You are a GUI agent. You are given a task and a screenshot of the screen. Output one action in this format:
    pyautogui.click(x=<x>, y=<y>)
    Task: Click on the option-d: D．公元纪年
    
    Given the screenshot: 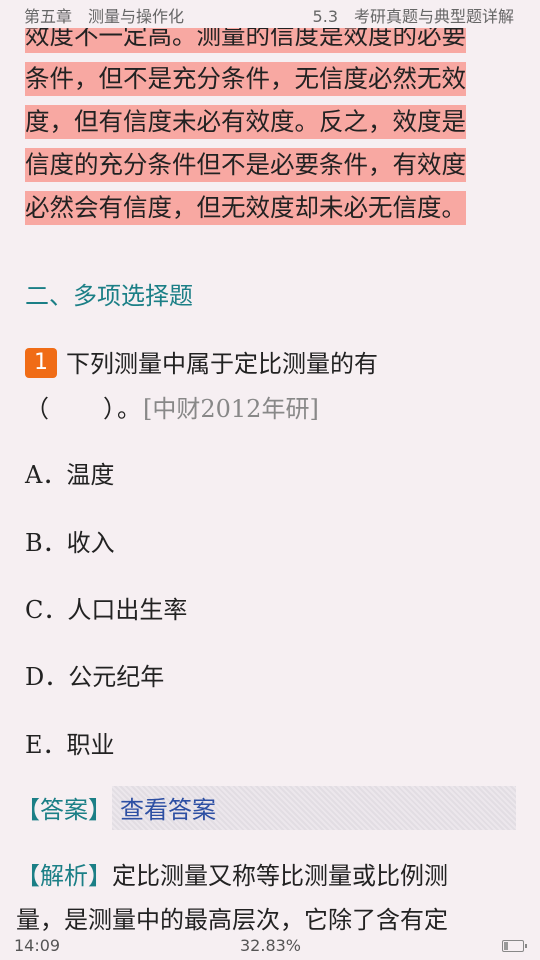 What is the action you would take?
    pyautogui.click(x=94, y=674)
    